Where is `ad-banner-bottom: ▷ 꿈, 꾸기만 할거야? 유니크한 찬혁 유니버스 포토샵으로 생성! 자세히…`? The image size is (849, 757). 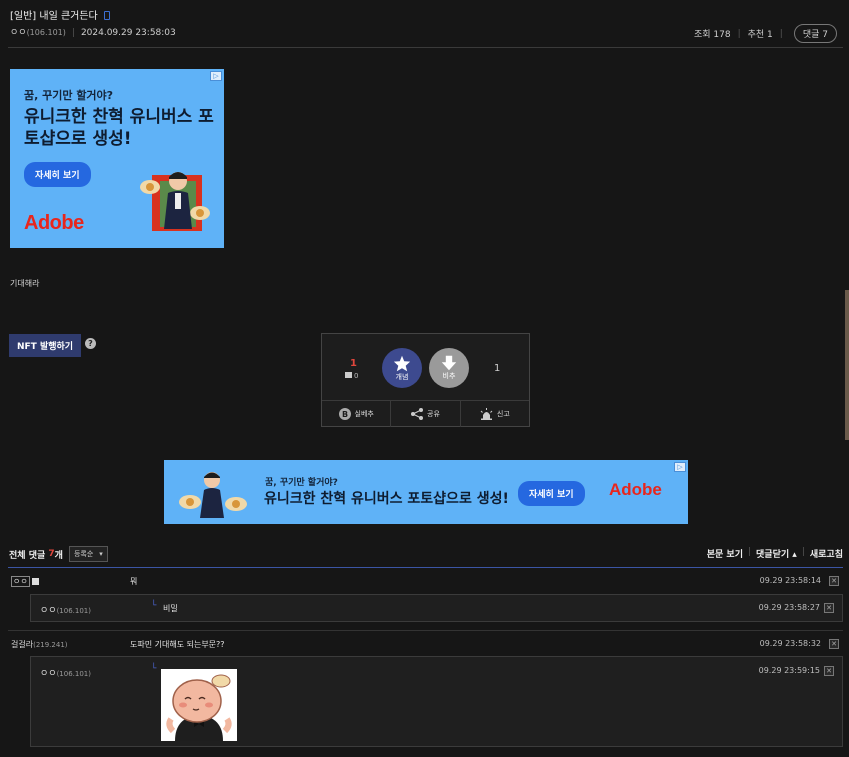 ad-banner-bottom: ▷ 꿈, 꾸기만 할거야? 유니크한 찬혁 유니버스 포토샵으로 생성! 자세히… is located at coordinates (426, 492).